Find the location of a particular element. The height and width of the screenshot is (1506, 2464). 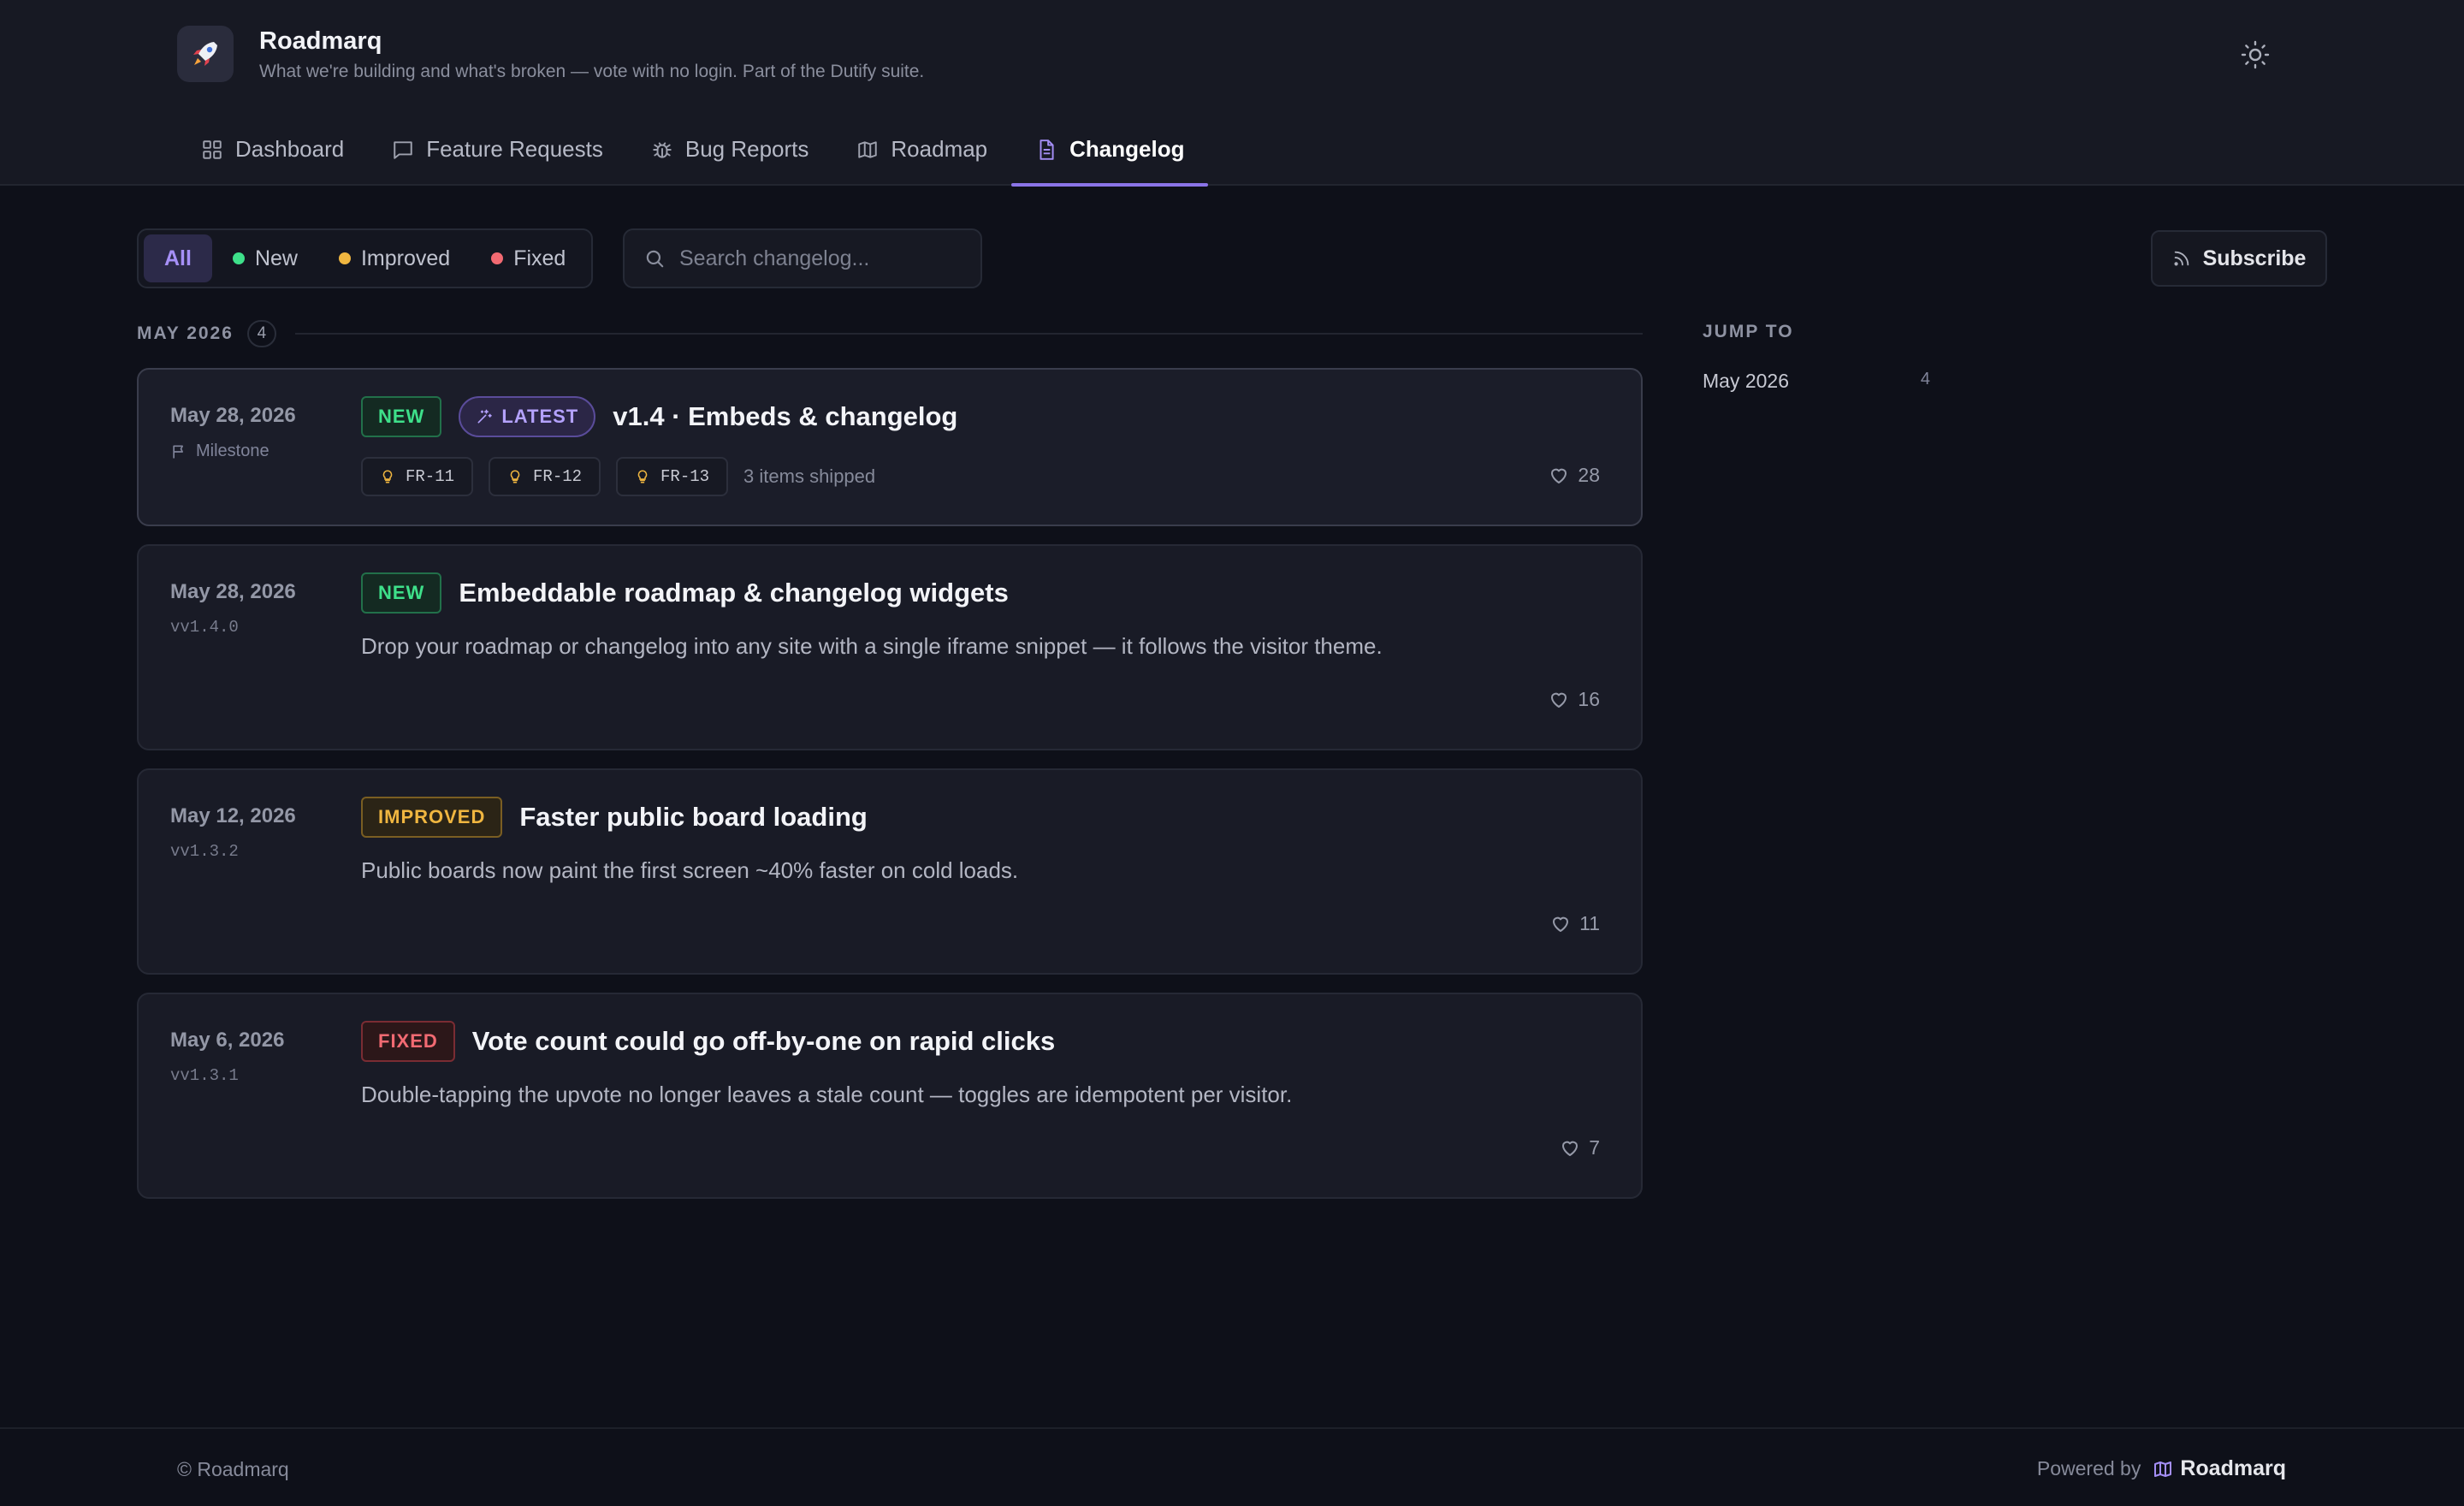

like-count: 28 is located at coordinates (1589, 475).